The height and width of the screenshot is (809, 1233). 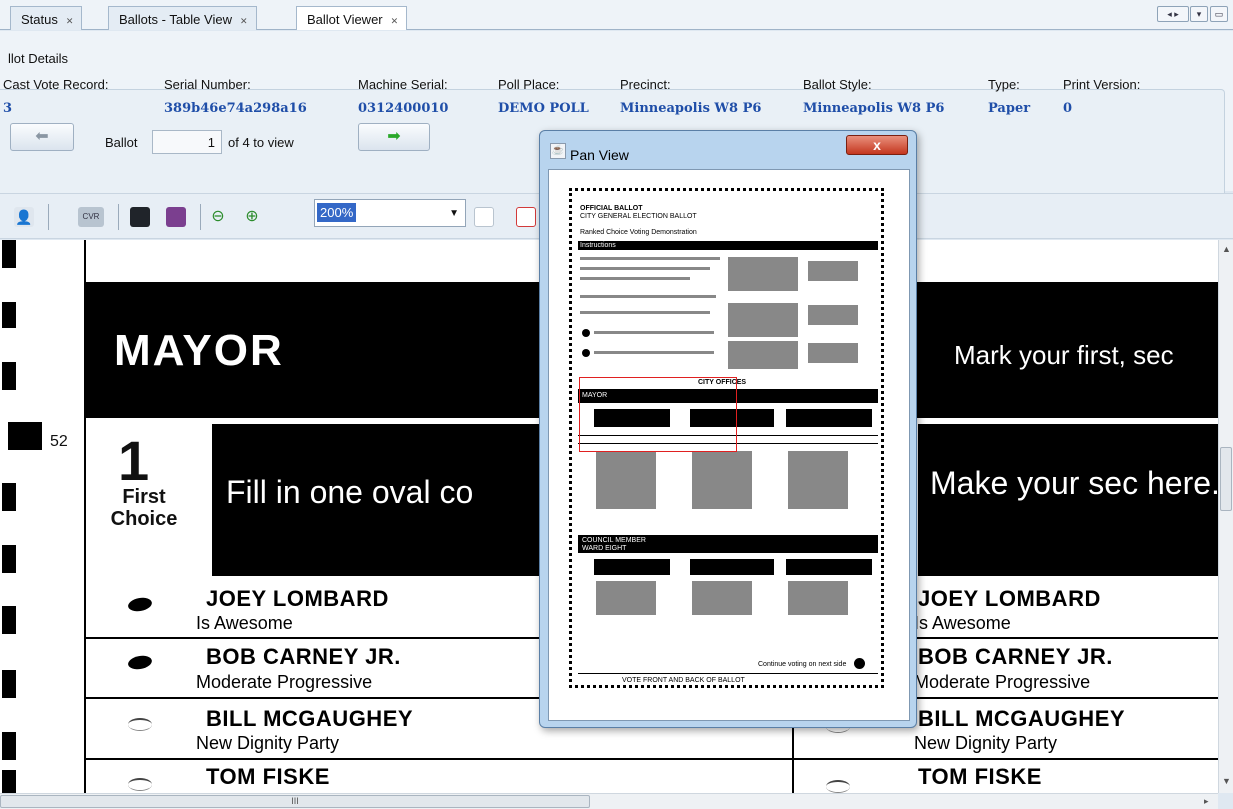 I want to click on tab-ballots-table-view: Ballots - Table View ✕, so click(x=182, y=18).